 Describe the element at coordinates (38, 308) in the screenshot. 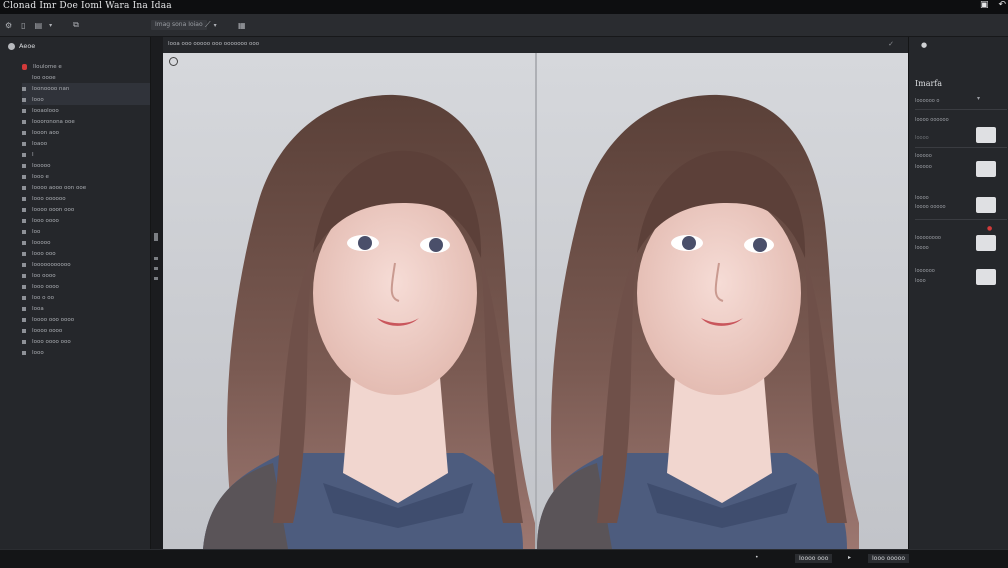

I see `tree-item-label: Iooa` at that location.